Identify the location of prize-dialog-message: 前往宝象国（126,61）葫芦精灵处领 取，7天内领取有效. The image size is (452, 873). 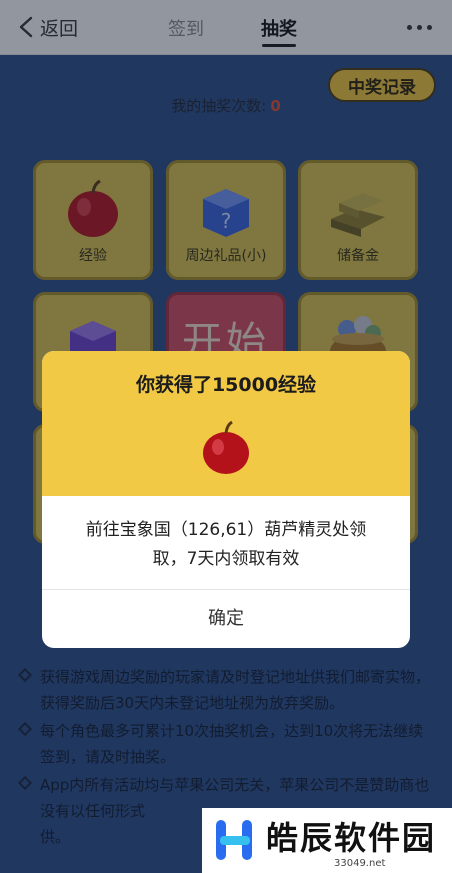
(226, 544).